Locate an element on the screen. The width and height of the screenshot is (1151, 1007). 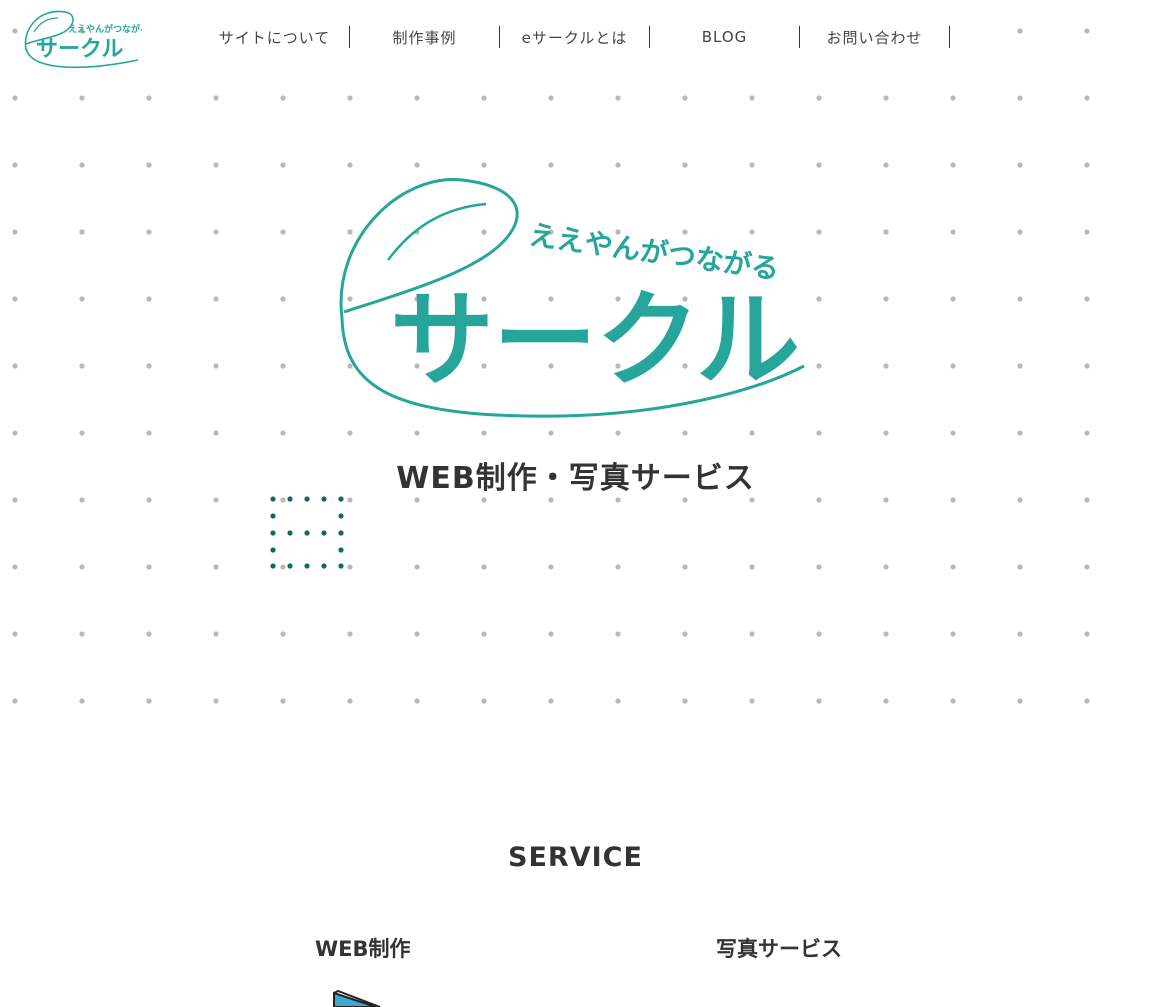
service-photo-label: 写真サービス is located at coordinates (779, 948).